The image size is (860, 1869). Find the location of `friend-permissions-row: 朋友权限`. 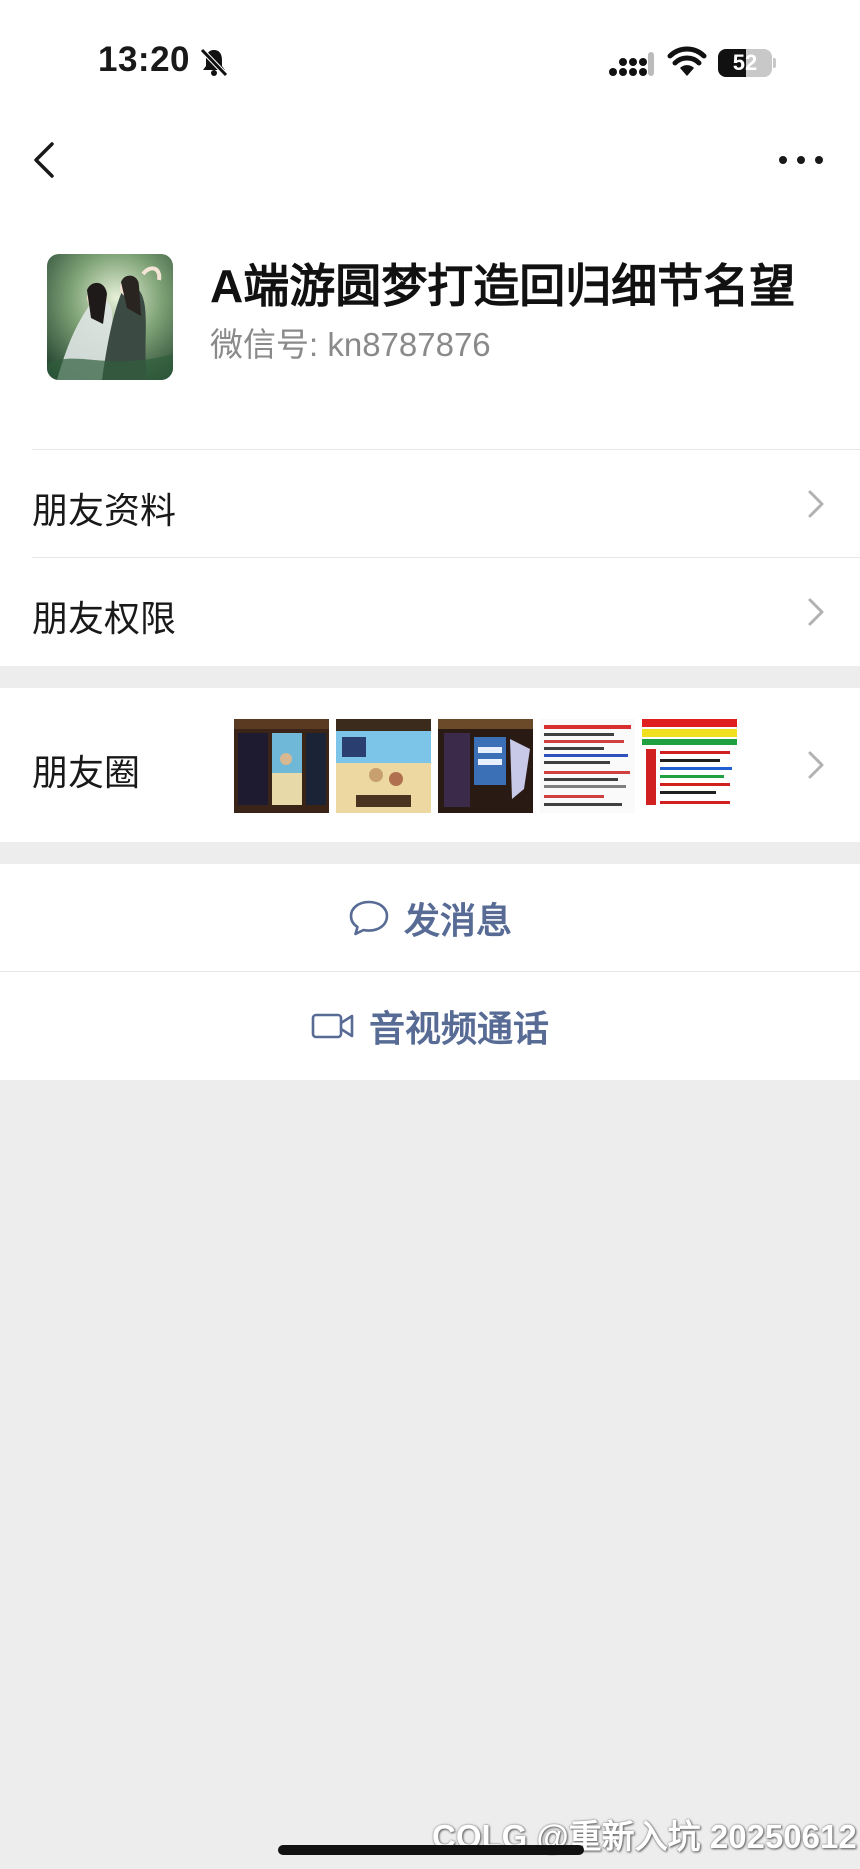

friend-permissions-row: 朋友权限 is located at coordinates (430, 612).